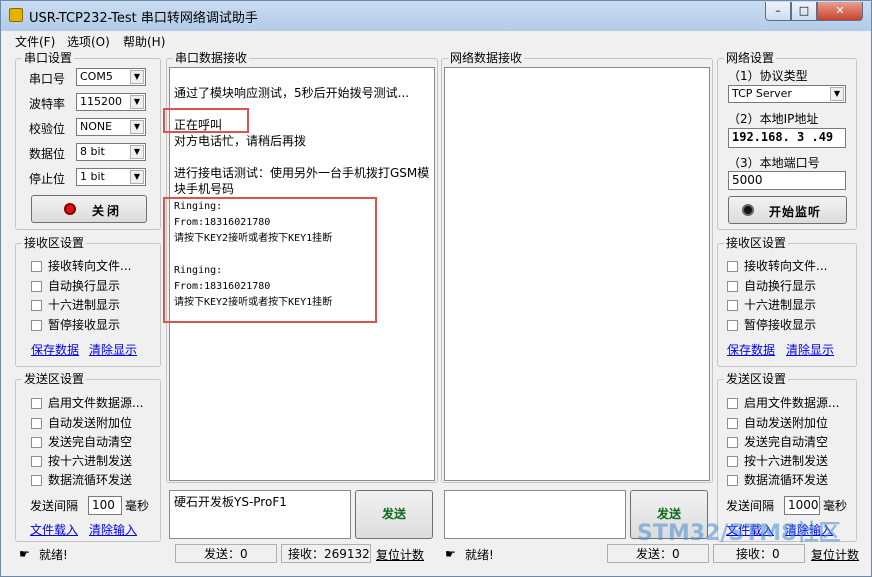 The image size is (872, 577). I want to click on clear-input-link: 清除输入, so click(113, 529).